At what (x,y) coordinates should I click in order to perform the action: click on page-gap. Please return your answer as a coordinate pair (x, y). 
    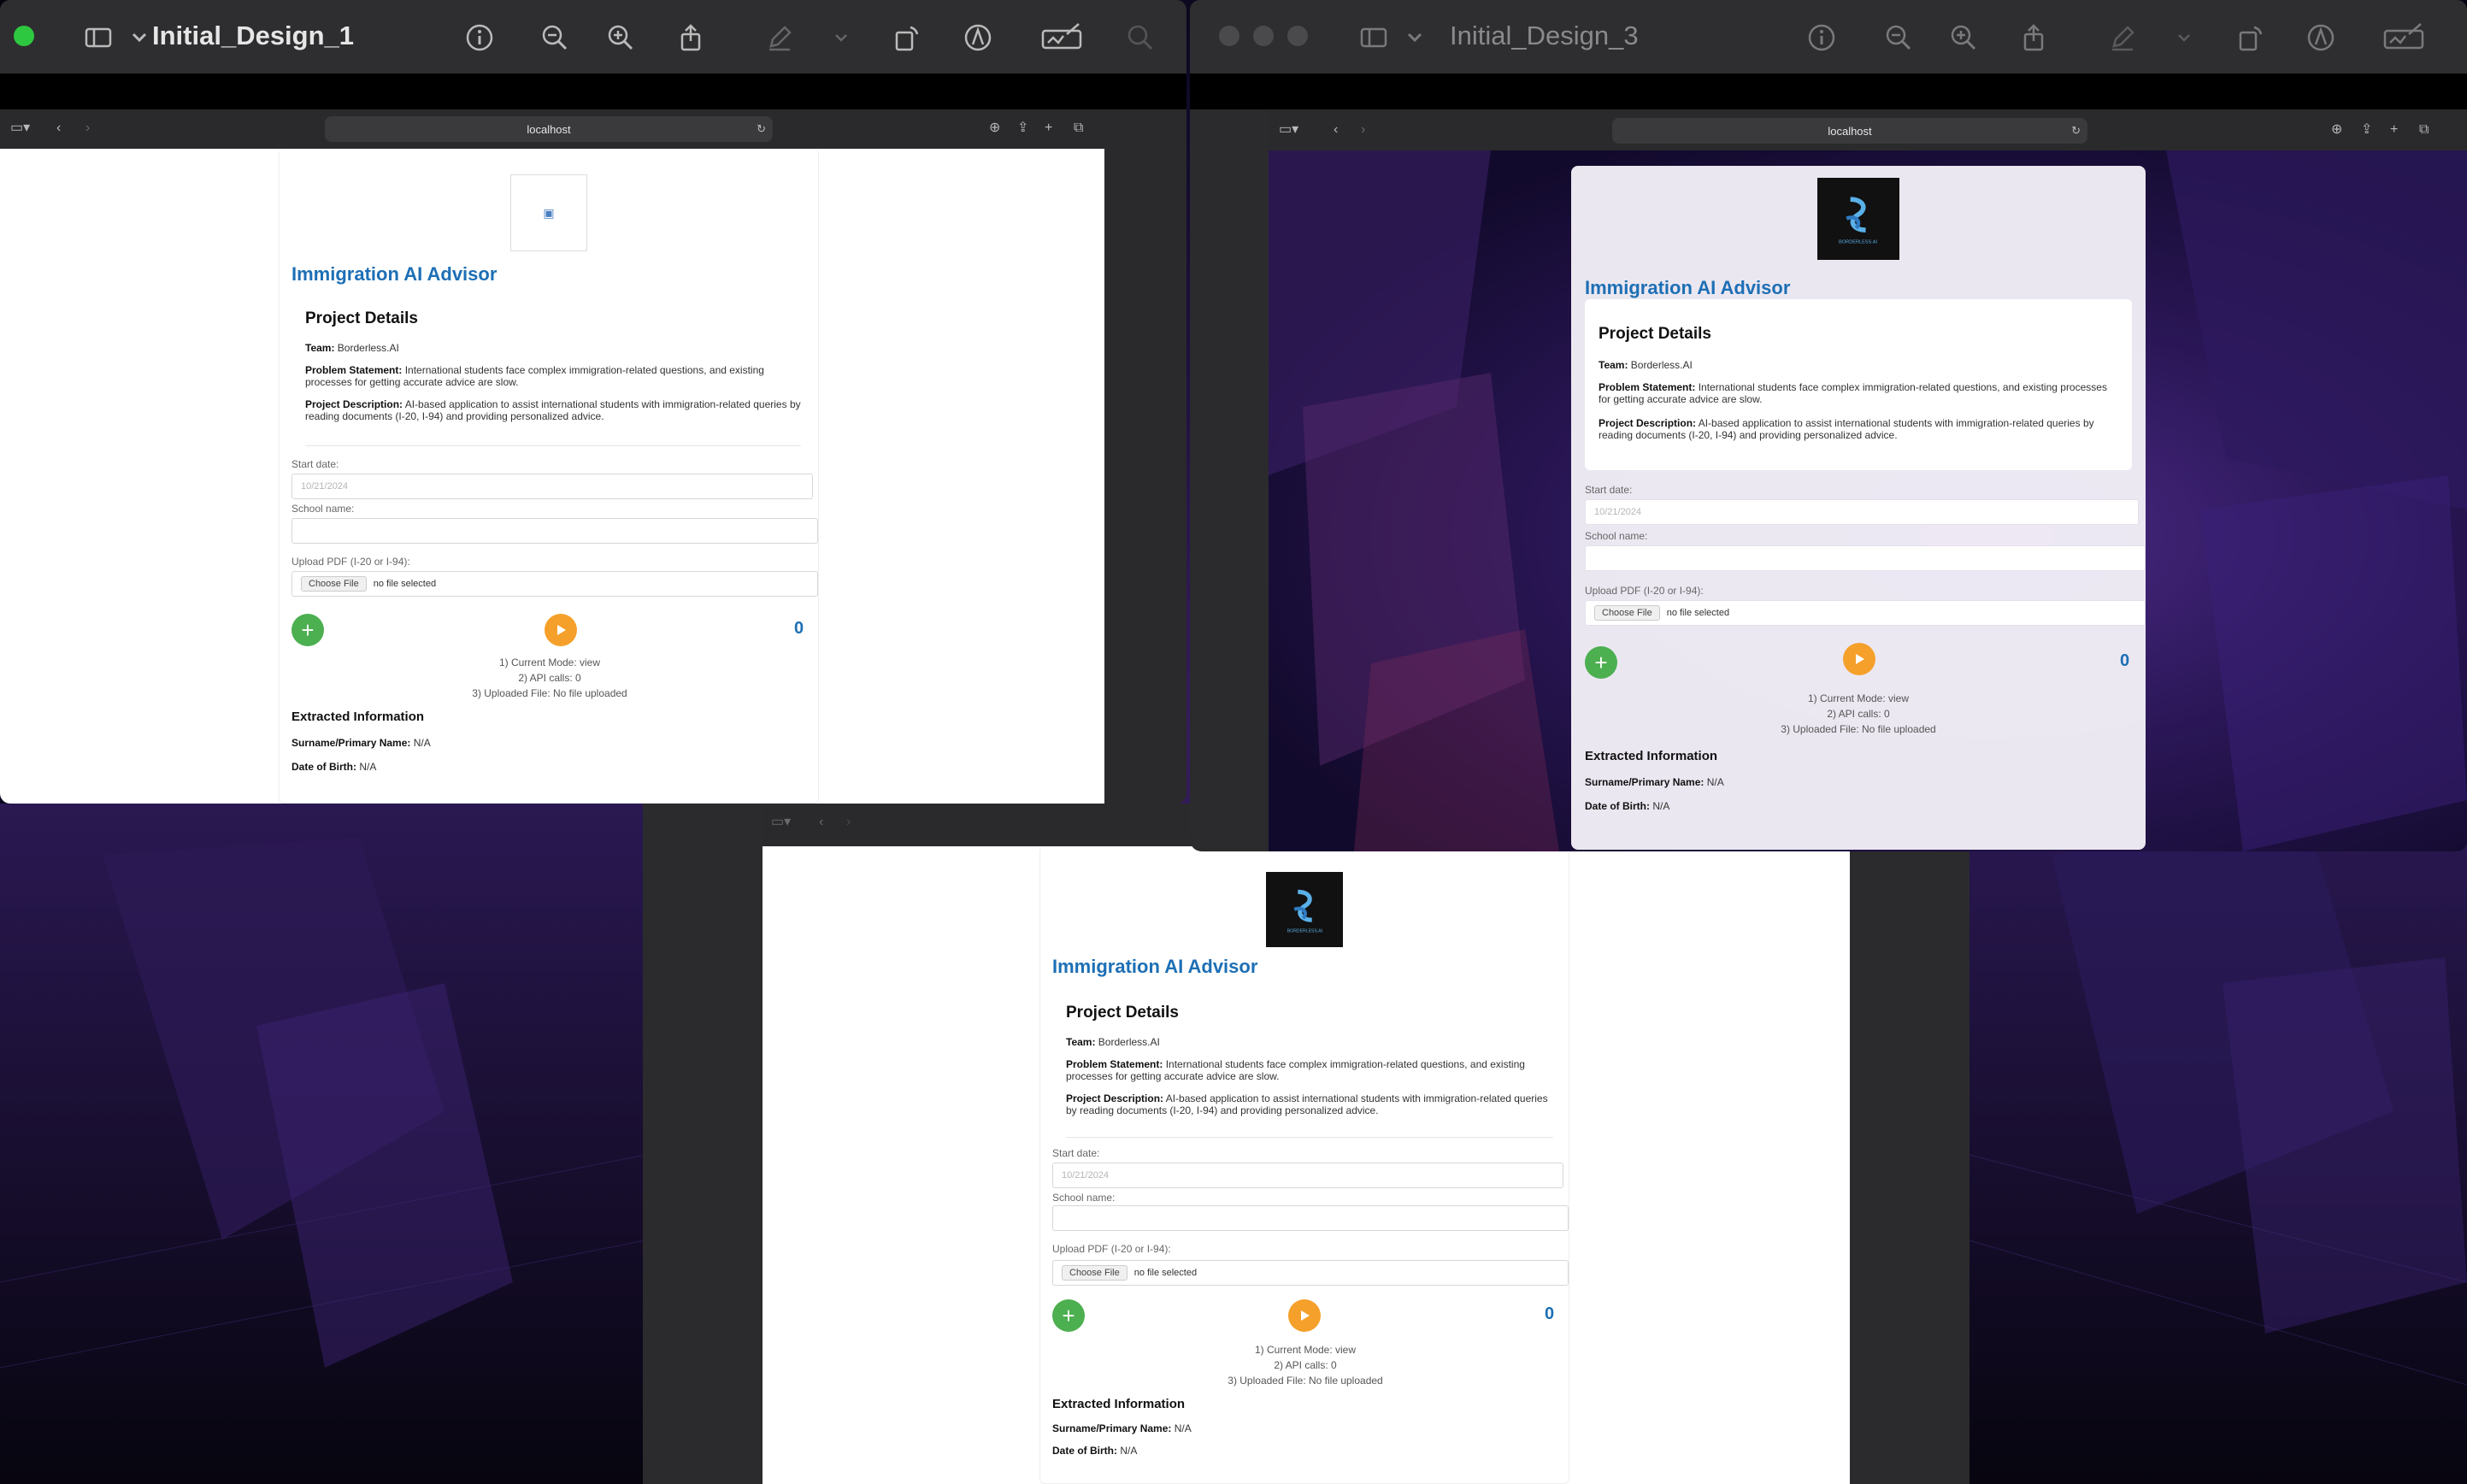
    Looking at the image, I should click on (593, 91).